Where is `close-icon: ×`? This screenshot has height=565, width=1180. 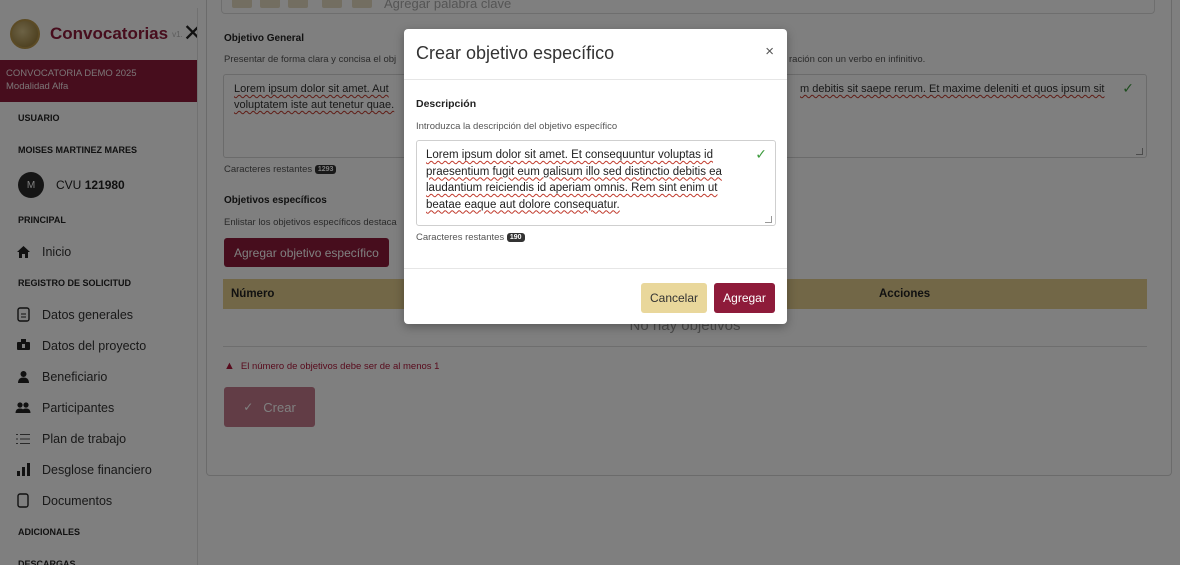 close-icon: × is located at coordinates (769, 51).